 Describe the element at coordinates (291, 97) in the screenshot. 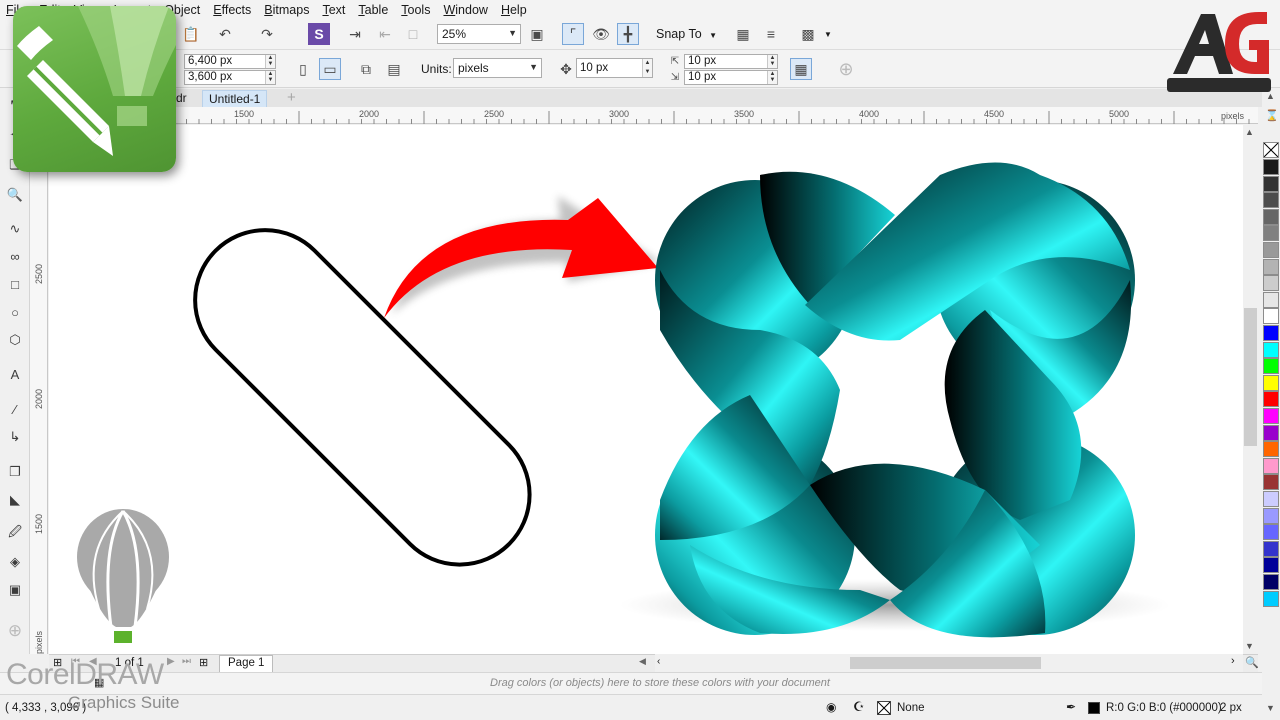

I see `new-tab-plus-icon: +` at that location.